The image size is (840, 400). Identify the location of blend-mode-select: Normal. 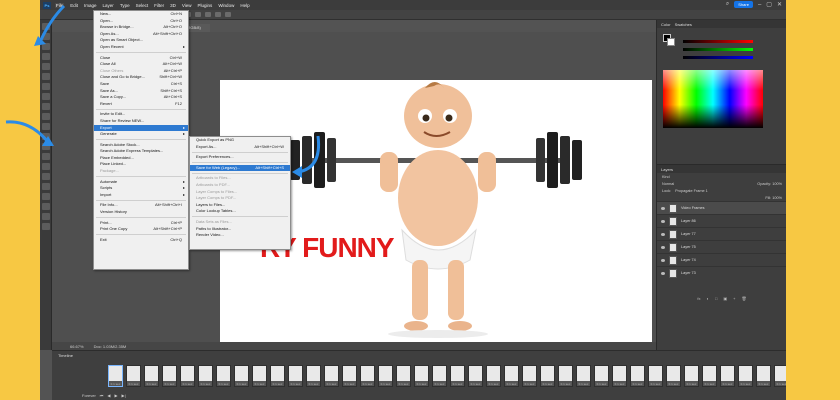
(668, 184).